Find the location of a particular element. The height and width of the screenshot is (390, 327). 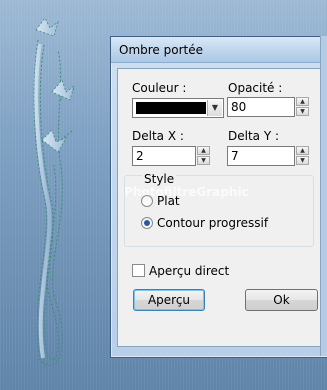

delta-x-input: 2 is located at coordinates (164, 156).